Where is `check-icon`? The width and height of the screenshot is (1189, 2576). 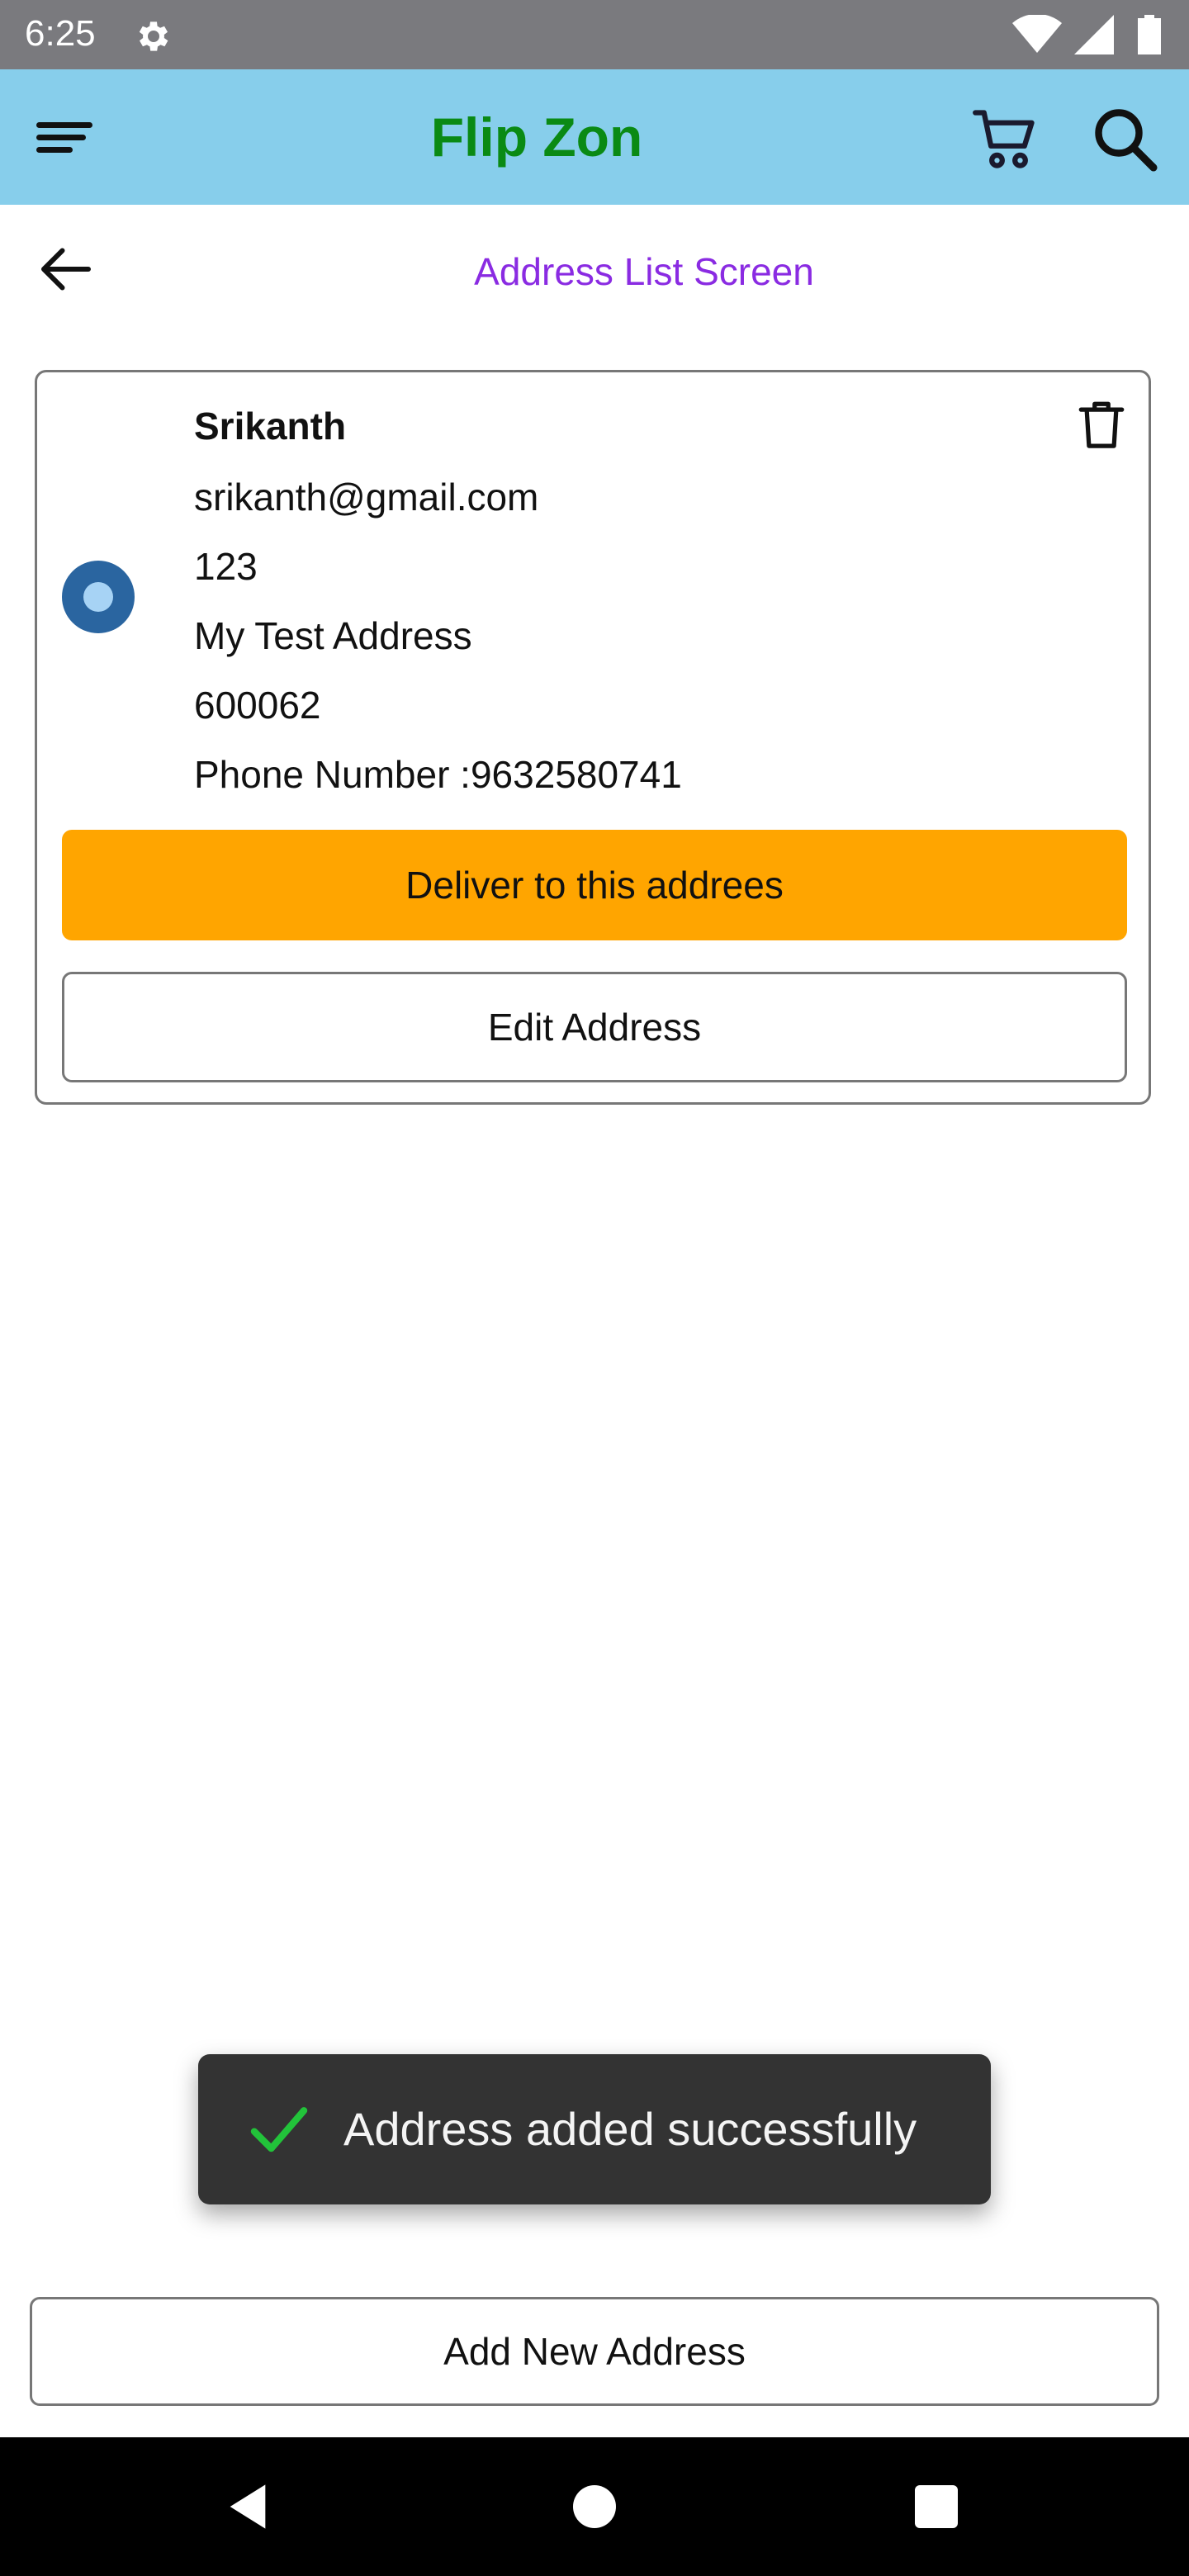
check-icon is located at coordinates (279, 2129).